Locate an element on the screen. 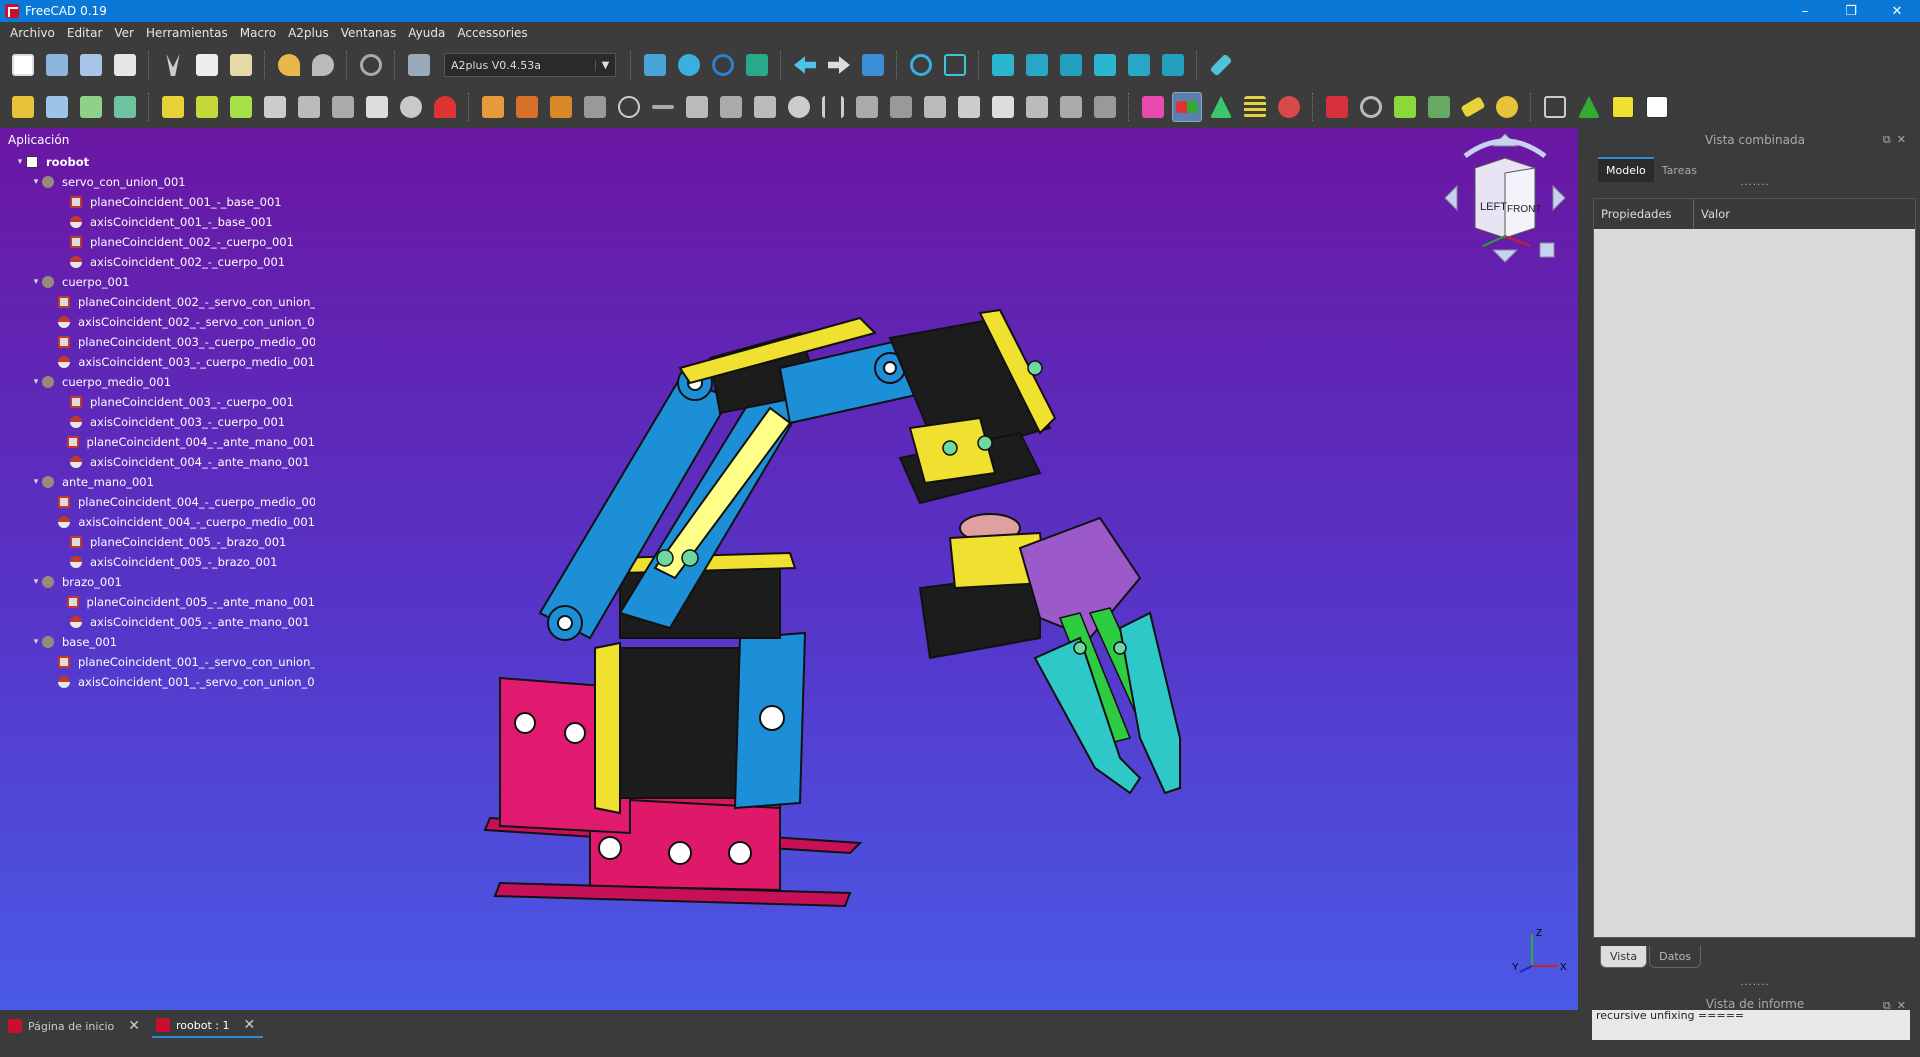  menu-archivo: Archivo is located at coordinates (32, 33).